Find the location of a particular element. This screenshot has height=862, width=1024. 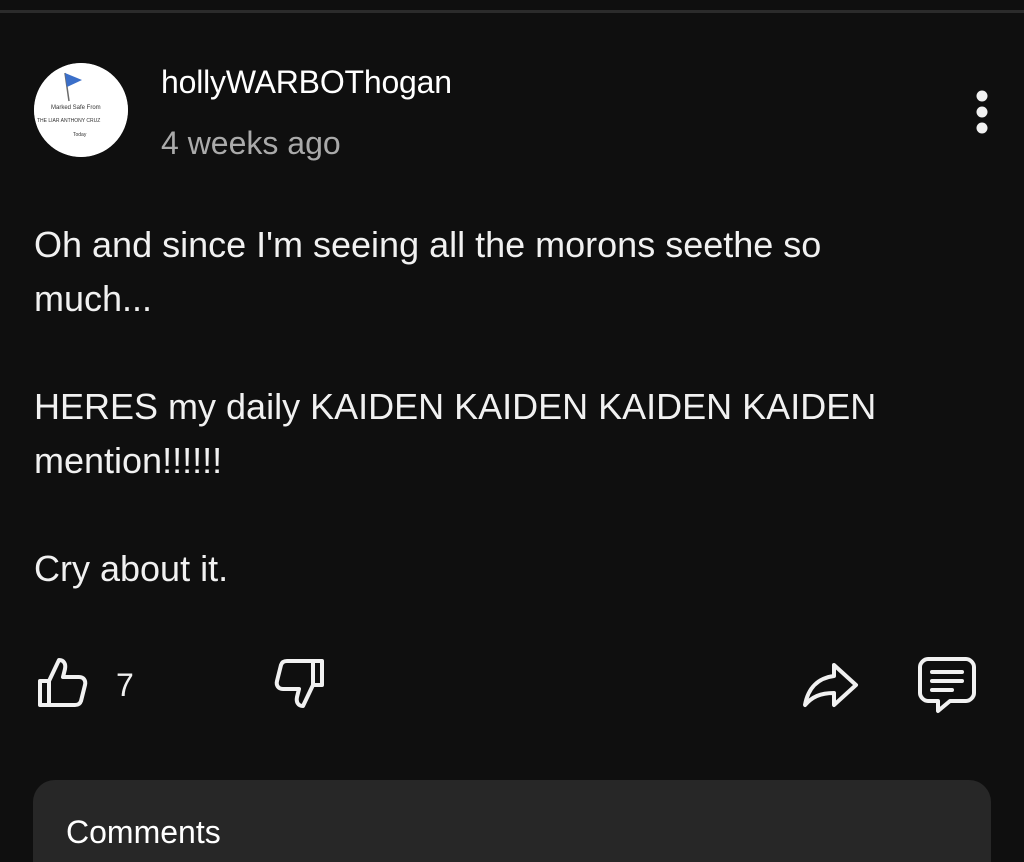

avatar-line3: Today is located at coordinates (80, 135).